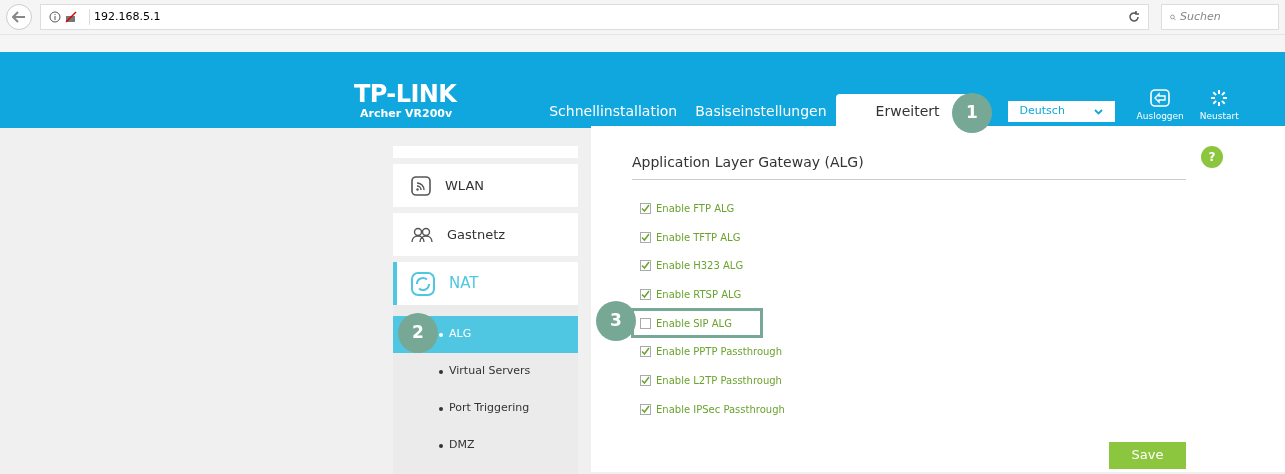 The width and height of the screenshot is (1285, 474). I want to click on help-button: ?, so click(1212, 157).